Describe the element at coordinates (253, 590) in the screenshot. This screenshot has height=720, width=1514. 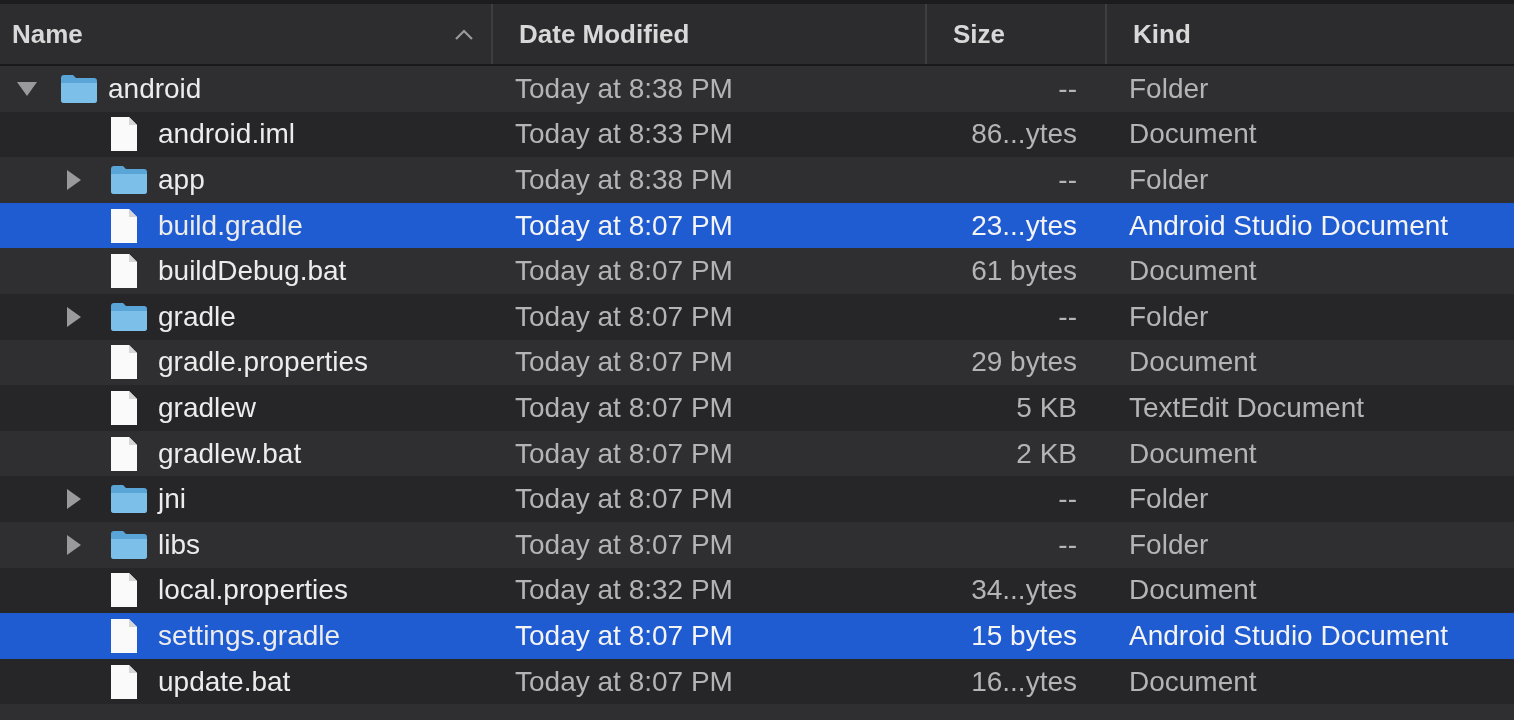
I see `file-name: local.properties` at that location.